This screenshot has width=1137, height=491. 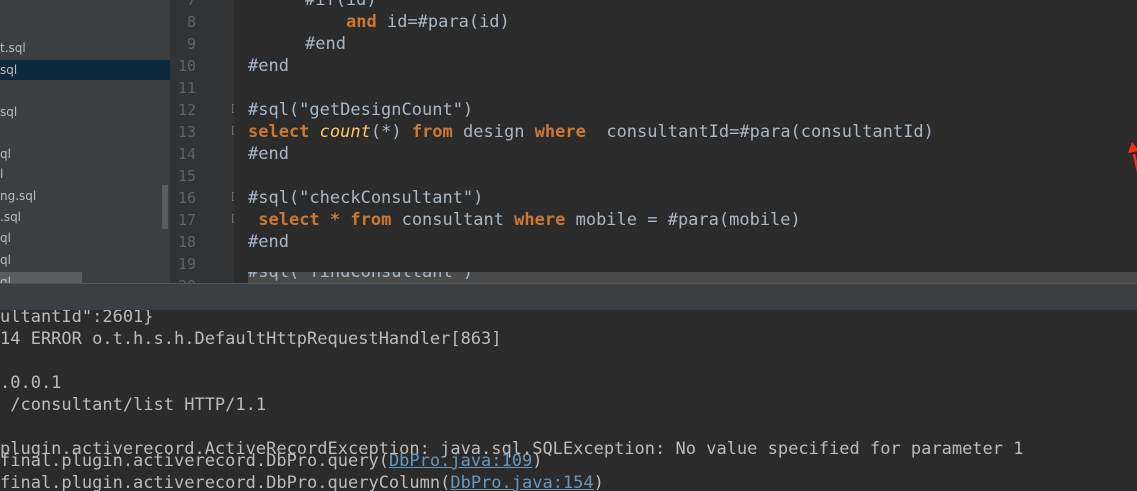 I want to click on project-file-item: t.sql, so click(x=13, y=48).